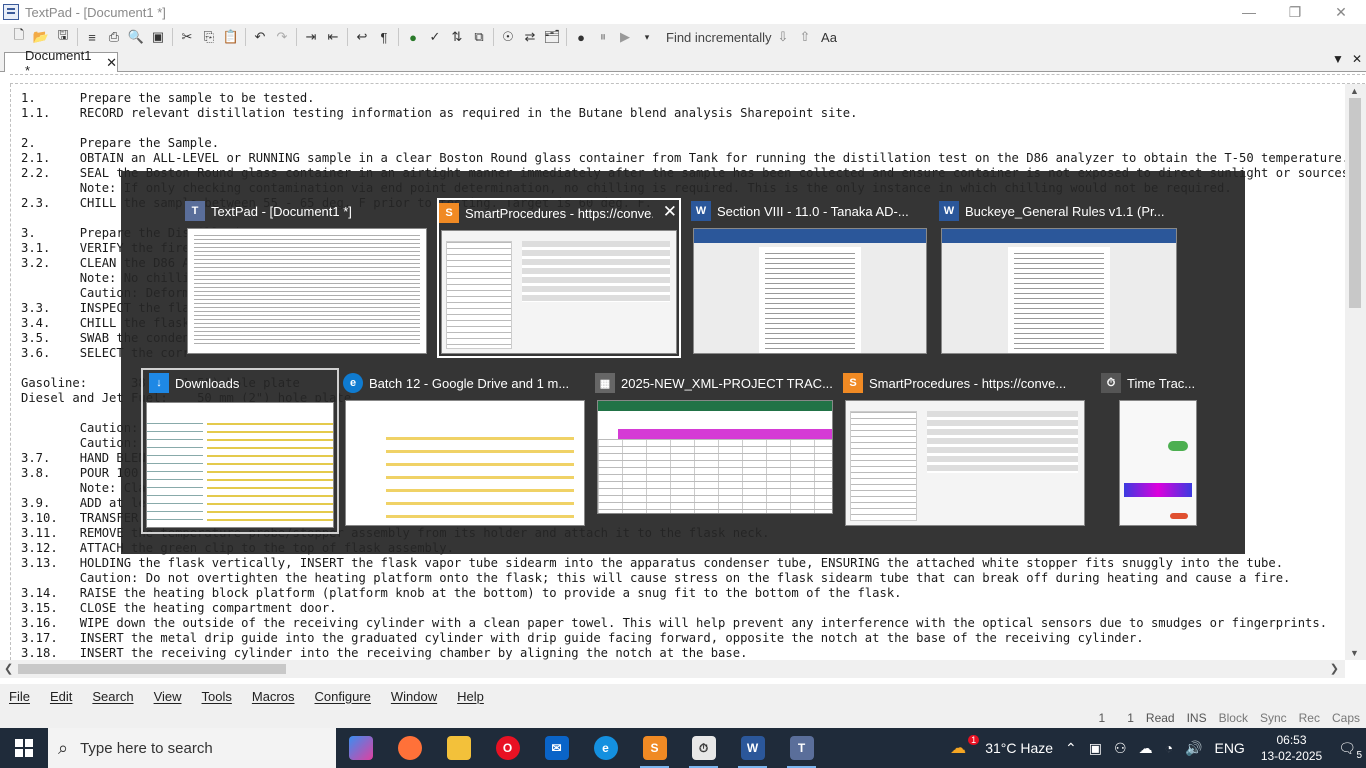 Image resolution: width=1366 pixels, height=768 pixels. I want to click on toolbar-overflow-icon: ▾, so click(647, 37).